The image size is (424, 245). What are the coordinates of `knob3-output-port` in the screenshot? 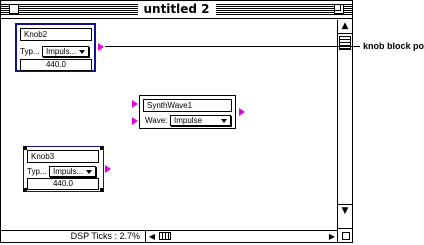 It's located at (108, 169).